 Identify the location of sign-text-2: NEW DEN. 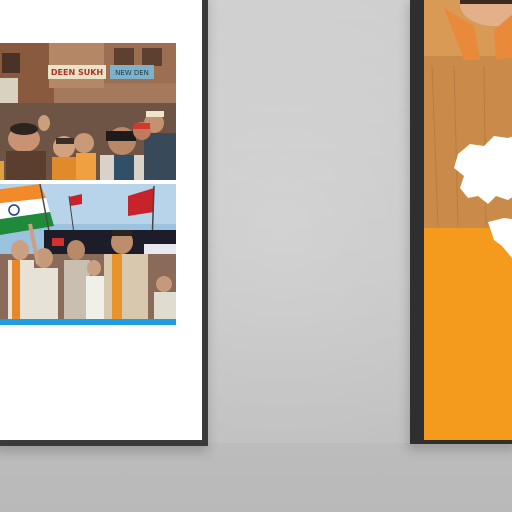
(132, 73).